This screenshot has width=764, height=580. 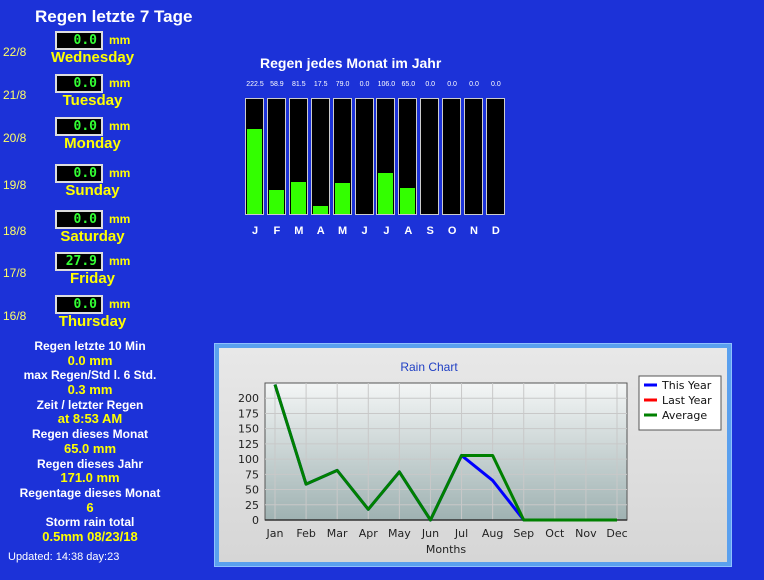 What do you see at coordinates (342, 84) in the screenshot?
I see `month-value-label: 79.0` at bounding box center [342, 84].